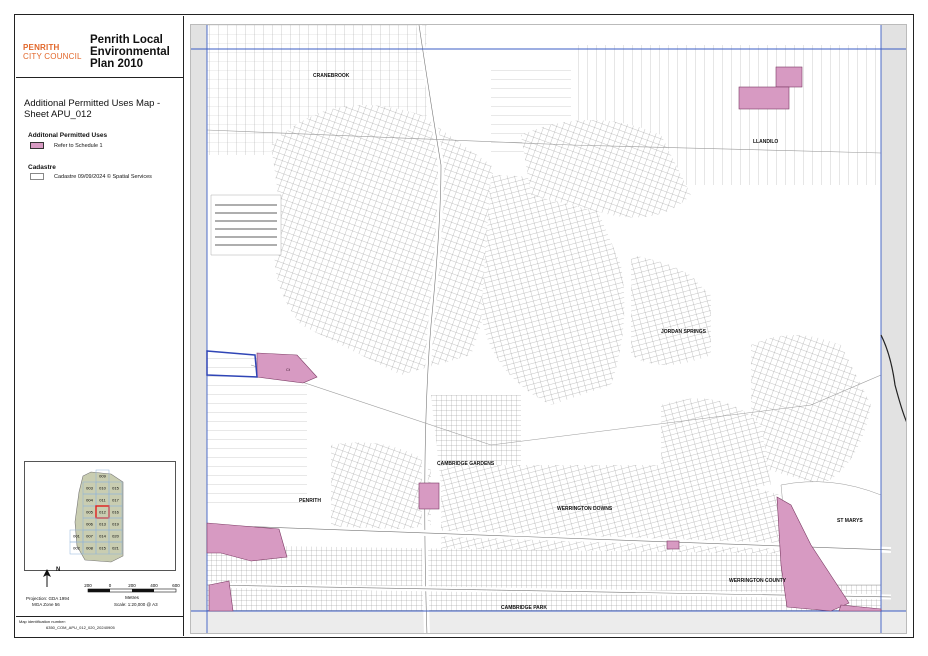 The height and width of the screenshot is (656, 928). I want to click on apu-parcel-werrington, so click(673, 545).